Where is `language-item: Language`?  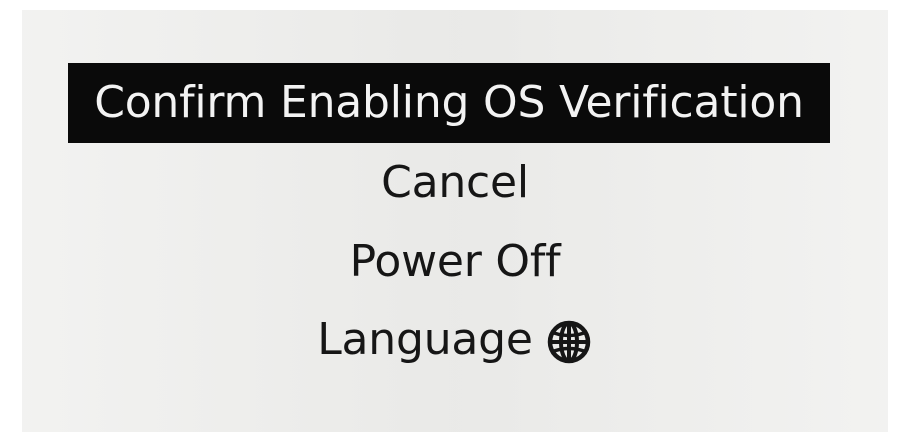 language-item: Language is located at coordinates (455, 340).